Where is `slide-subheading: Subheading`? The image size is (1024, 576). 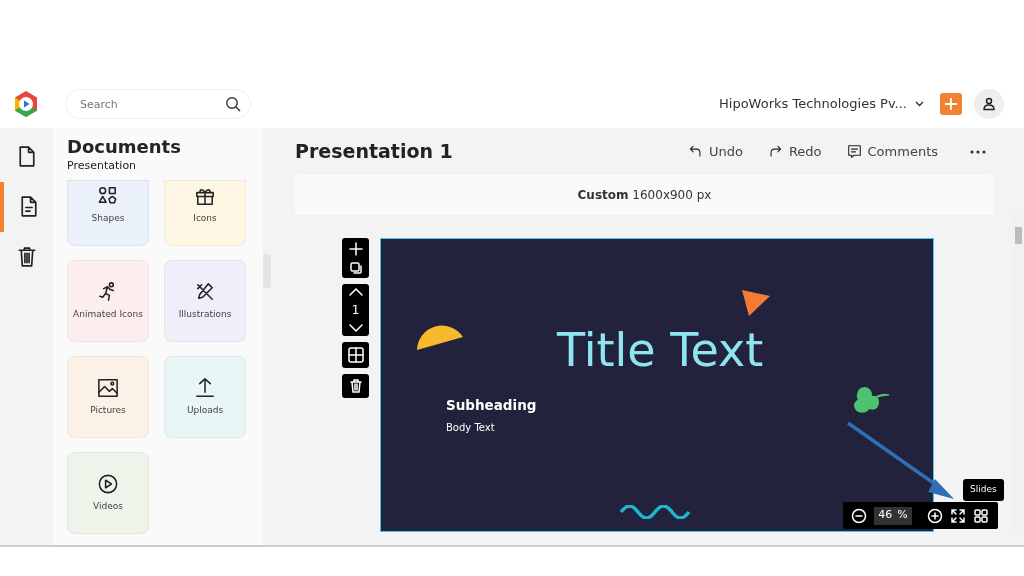 slide-subheading: Subheading is located at coordinates (491, 405).